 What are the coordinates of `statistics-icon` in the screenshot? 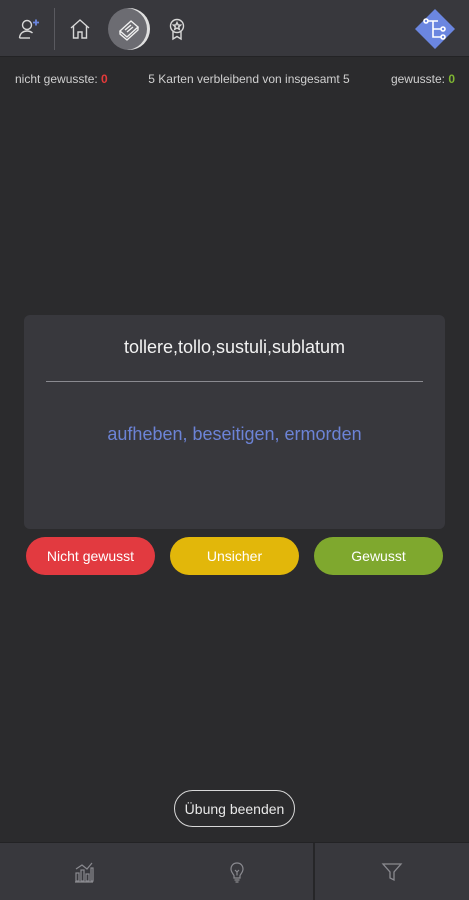 It's located at (84, 872).